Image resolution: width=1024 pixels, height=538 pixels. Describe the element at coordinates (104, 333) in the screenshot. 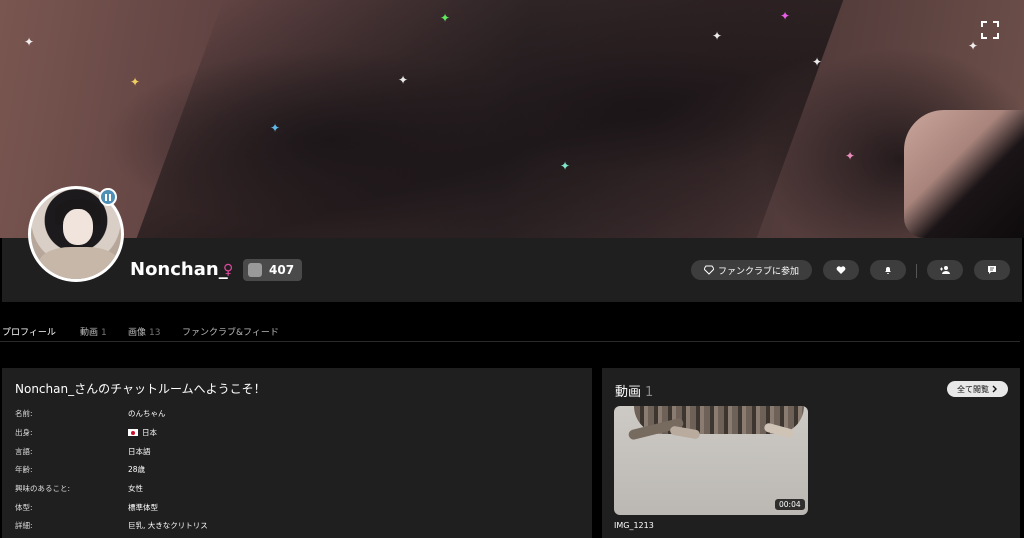

I see `tab-count: 1` at that location.